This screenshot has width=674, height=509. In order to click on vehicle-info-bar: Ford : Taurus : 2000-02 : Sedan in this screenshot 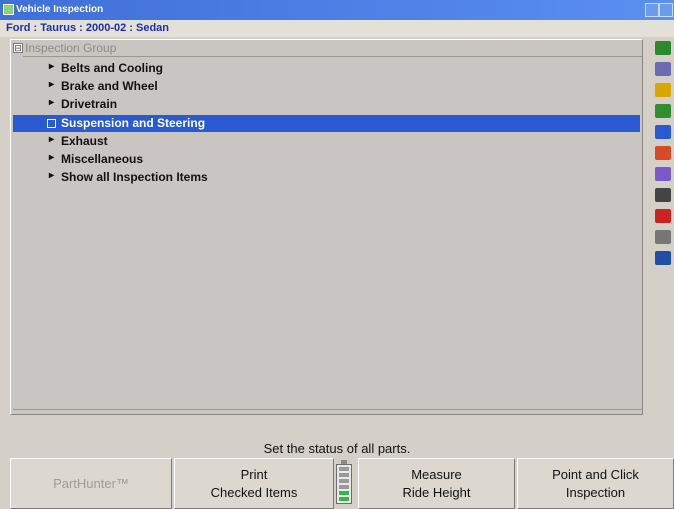, I will do `click(337, 28)`.